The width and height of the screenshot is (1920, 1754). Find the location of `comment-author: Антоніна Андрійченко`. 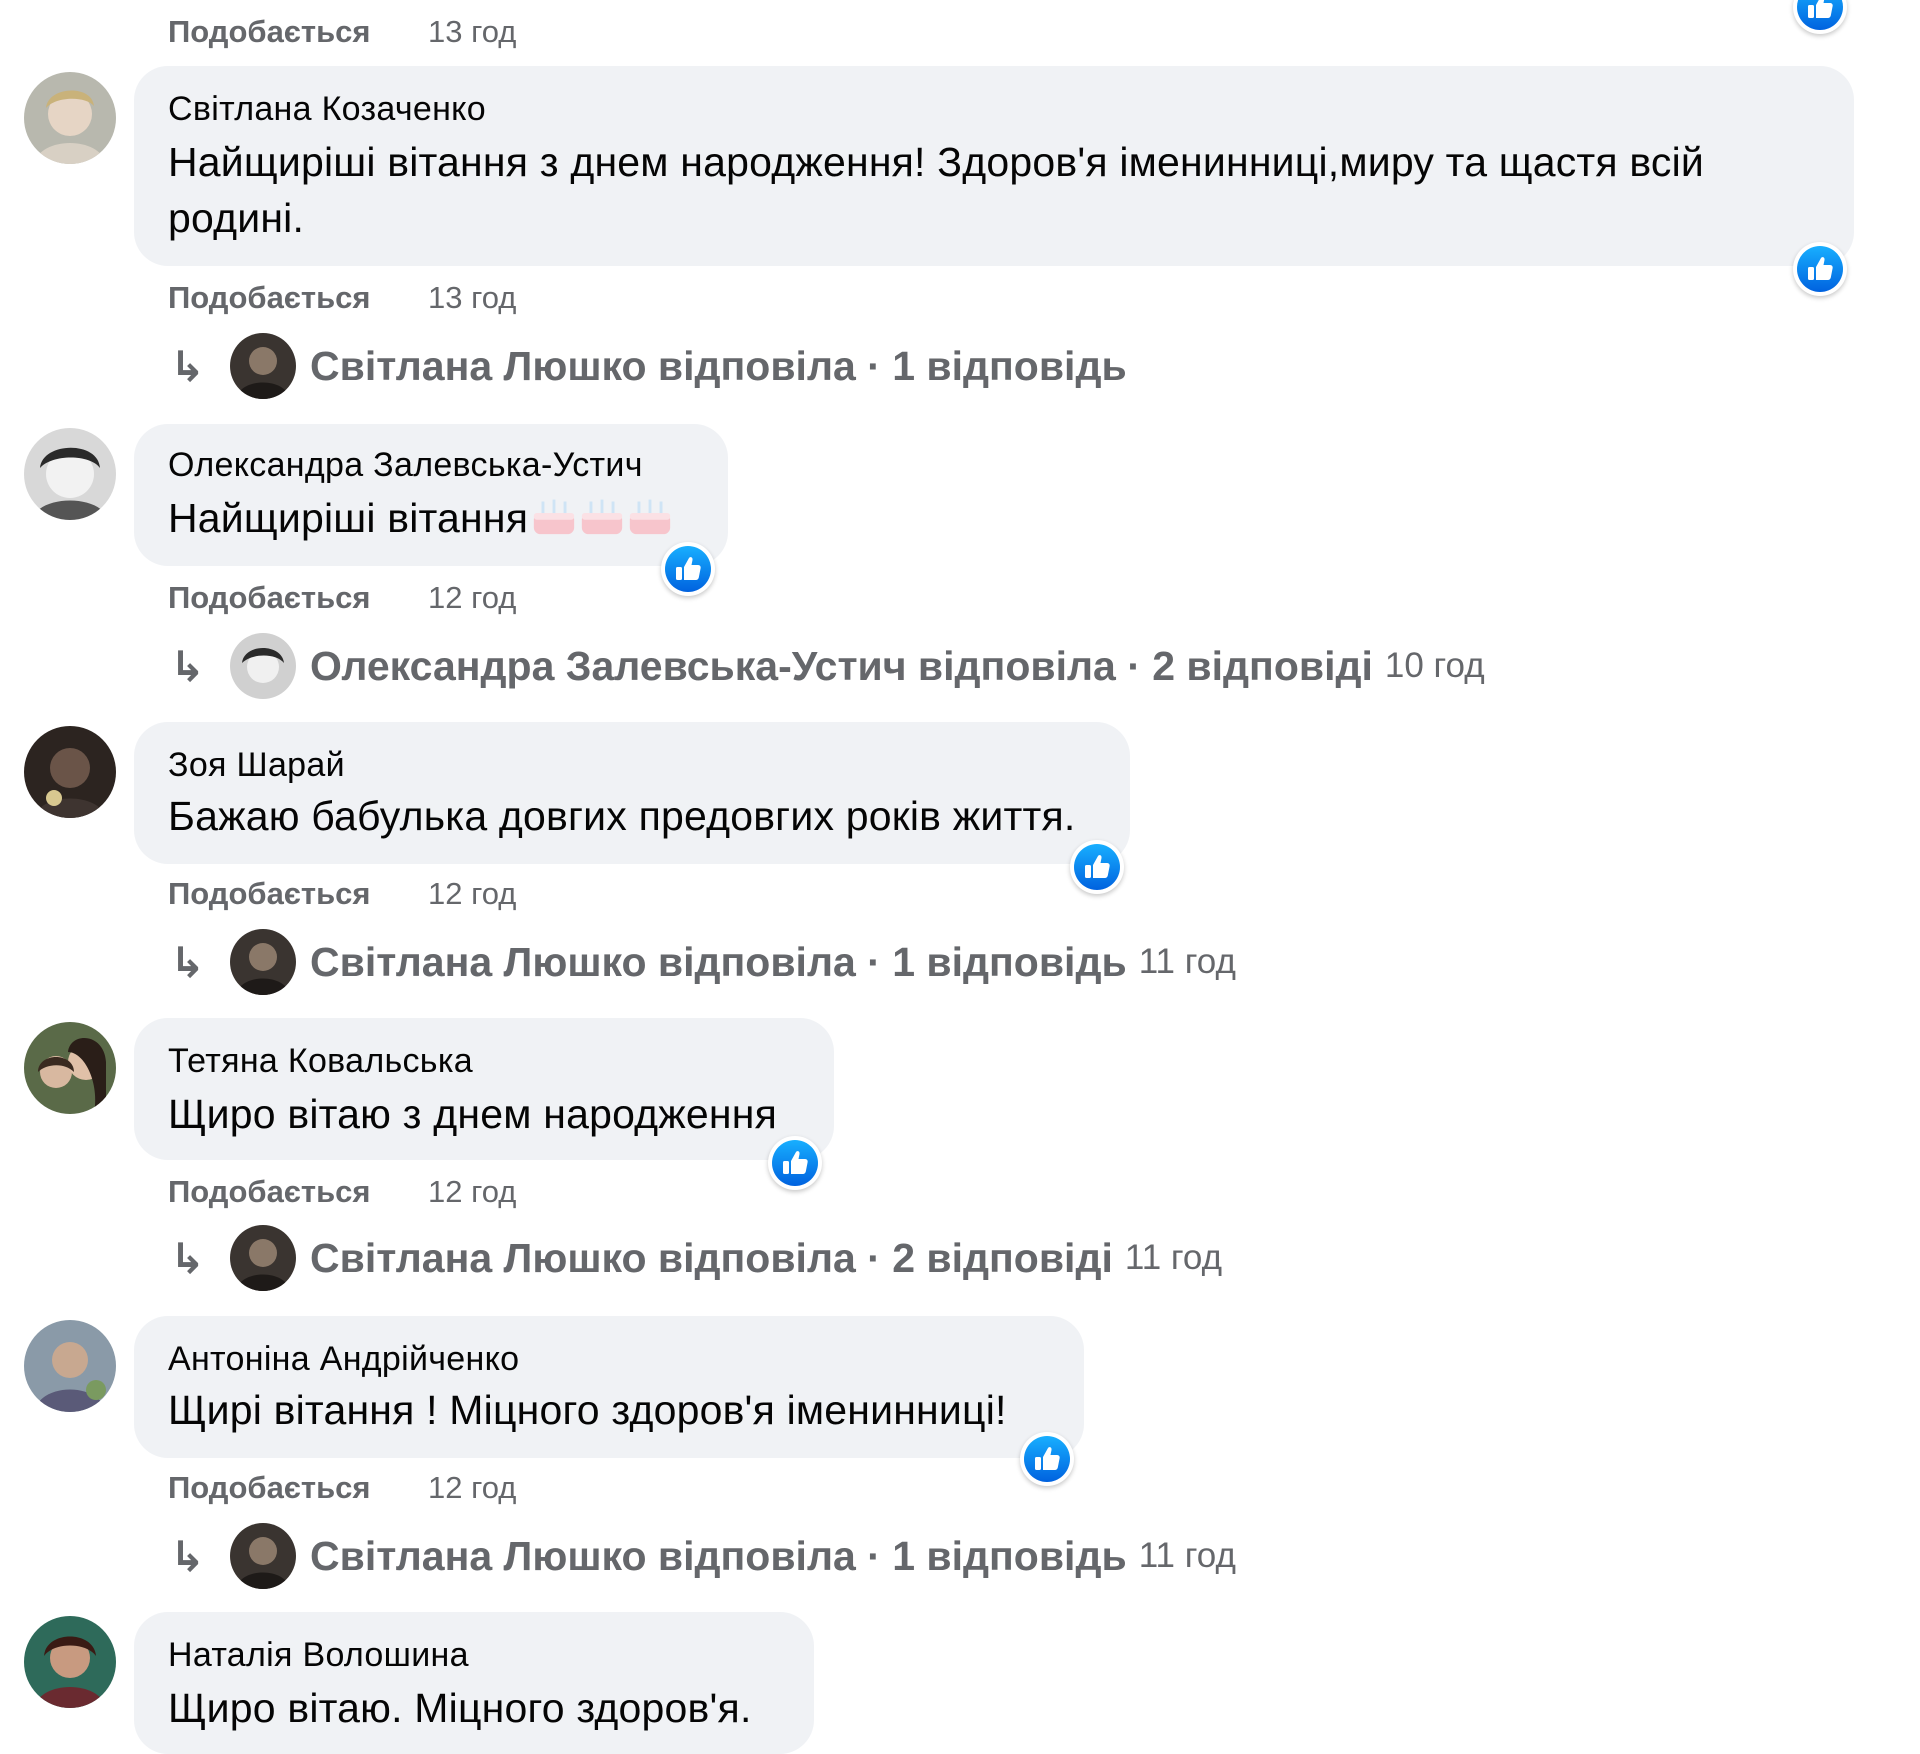

comment-author: Антоніна Андрійченко is located at coordinates (343, 1359).